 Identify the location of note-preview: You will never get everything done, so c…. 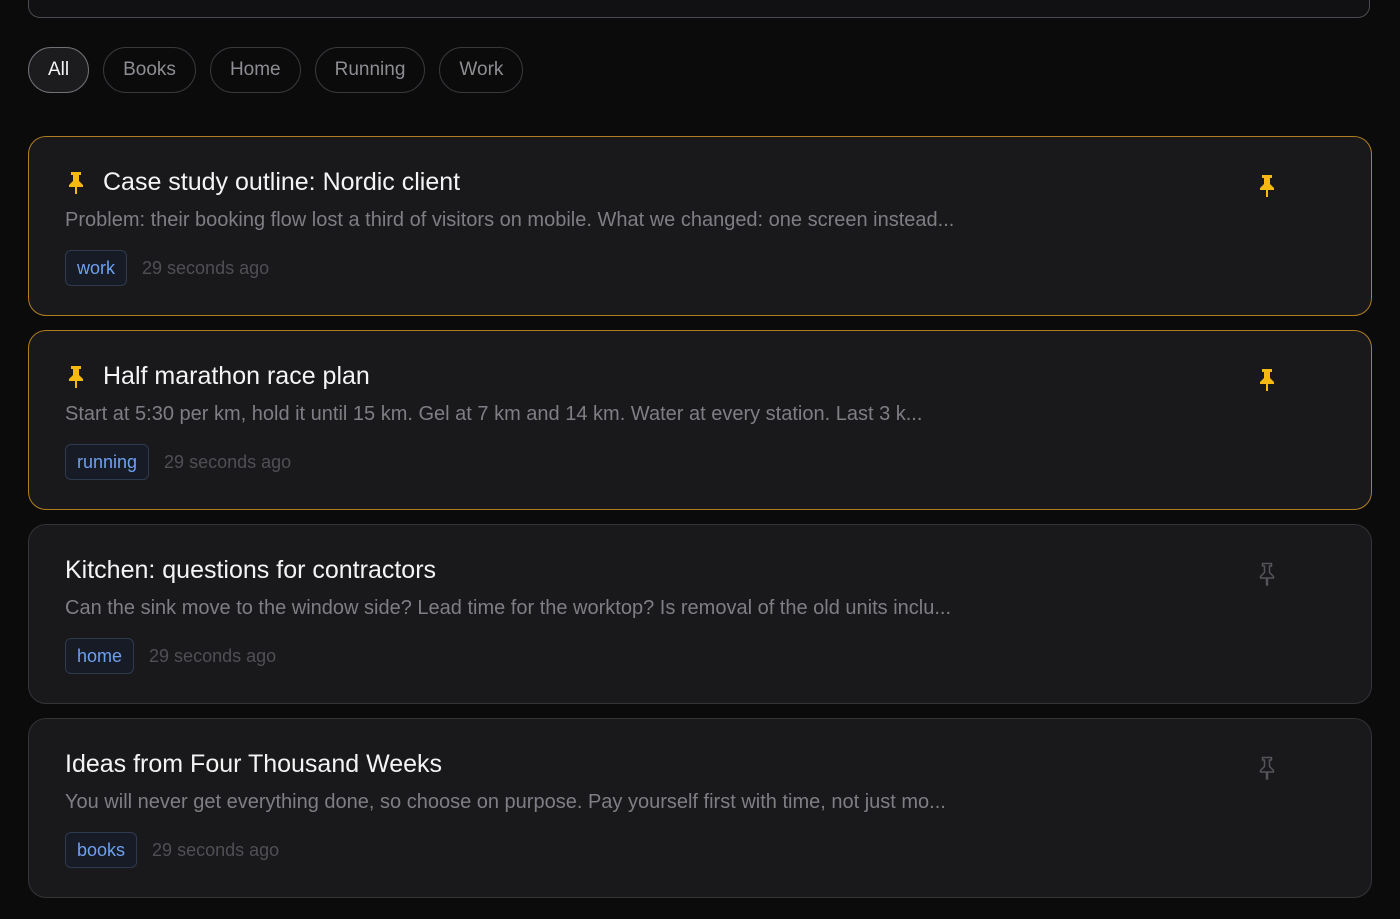
(505, 802).